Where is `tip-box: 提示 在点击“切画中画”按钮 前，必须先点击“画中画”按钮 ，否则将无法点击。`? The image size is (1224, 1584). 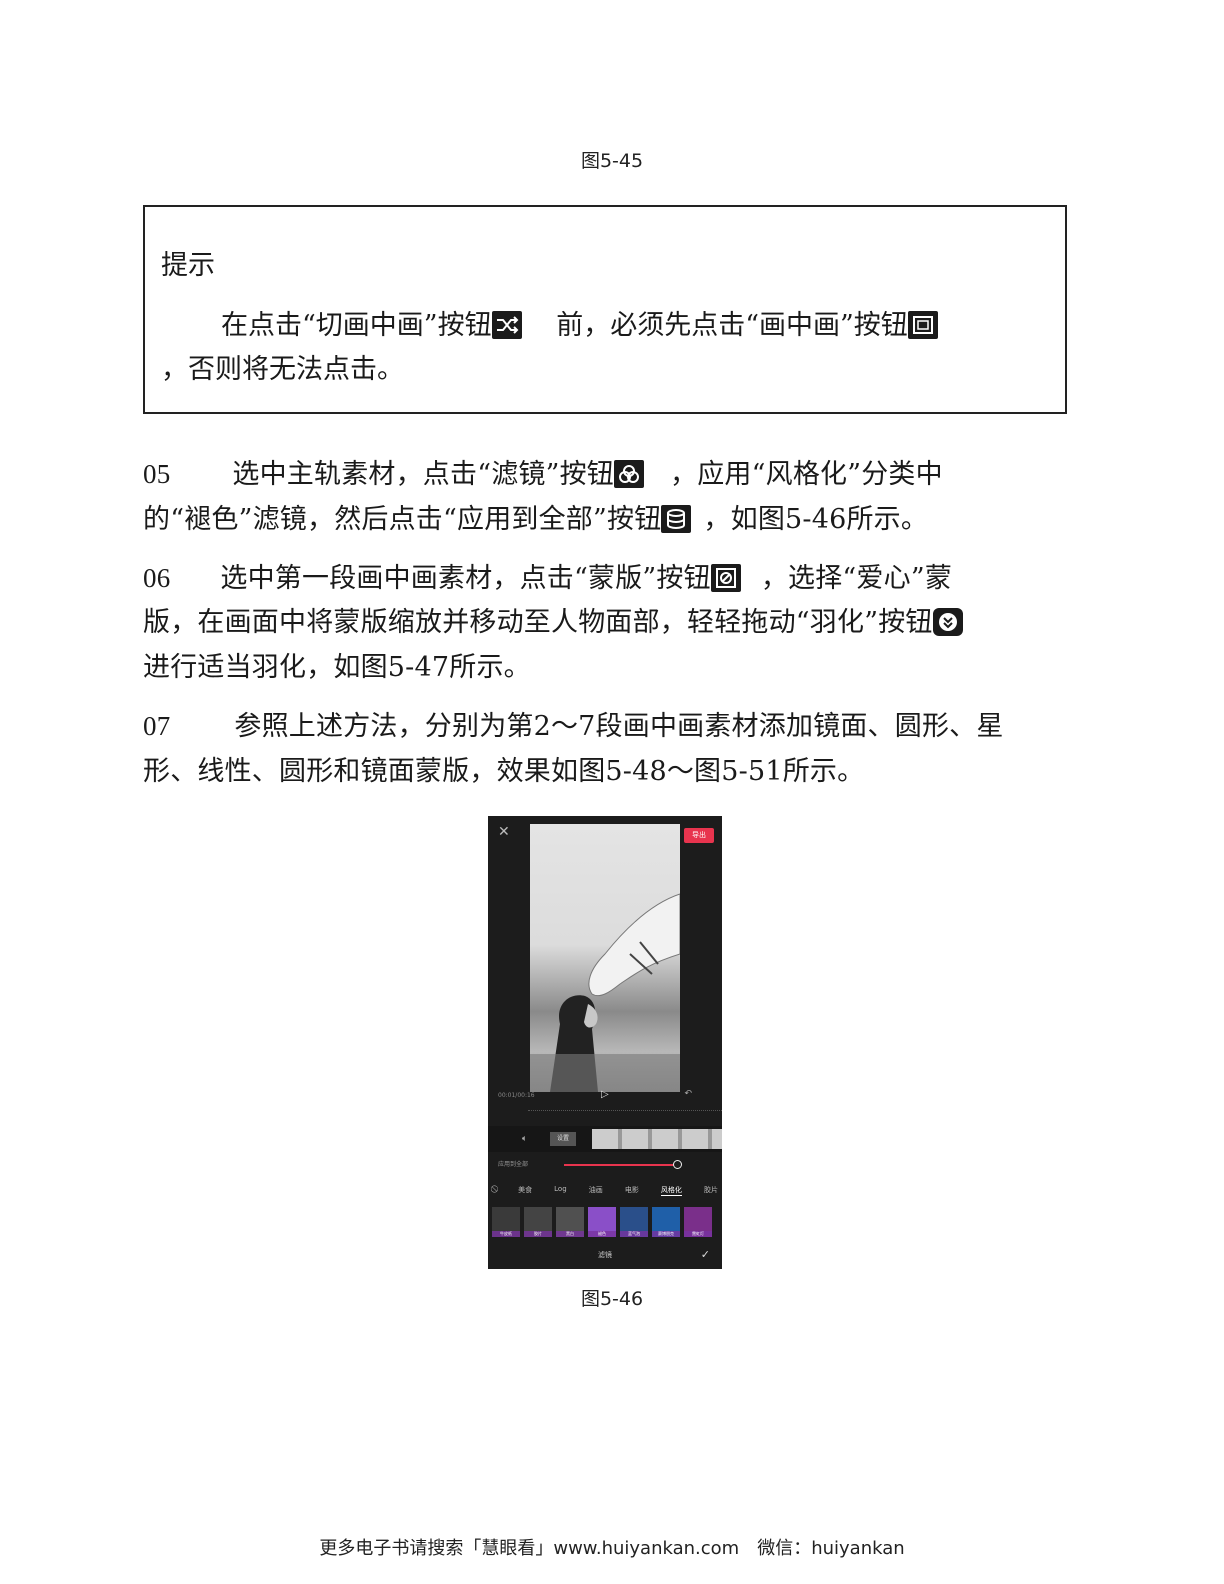
tip-box: 提示 在点击“切画中画”按钮 前，必须先点击“画中画”按钮 ，否则将无法点击。 is located at coordinates (605, 309).